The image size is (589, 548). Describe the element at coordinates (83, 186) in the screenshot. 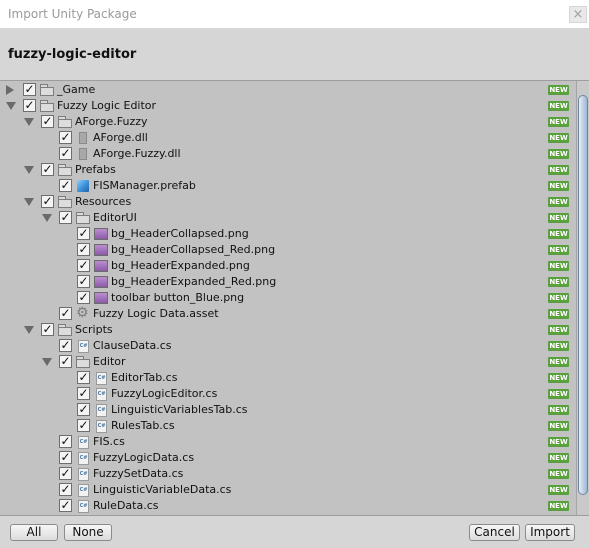

I see `prefab-icon` at that location.